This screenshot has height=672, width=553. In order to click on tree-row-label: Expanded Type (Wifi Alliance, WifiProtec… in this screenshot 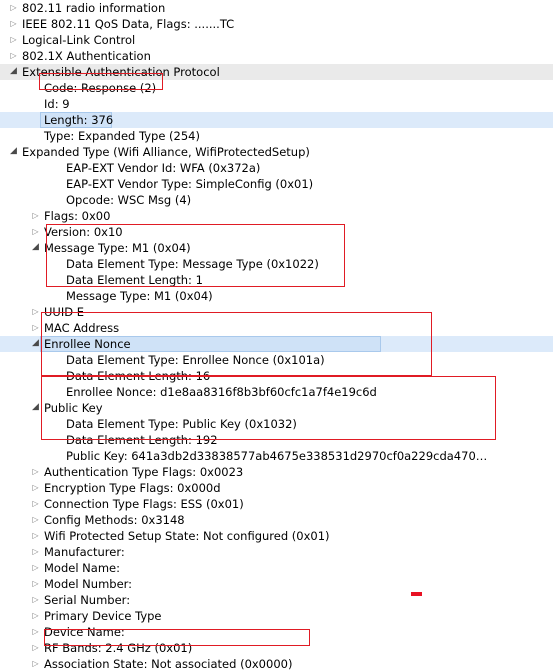, I will do `click(166, 152)`.